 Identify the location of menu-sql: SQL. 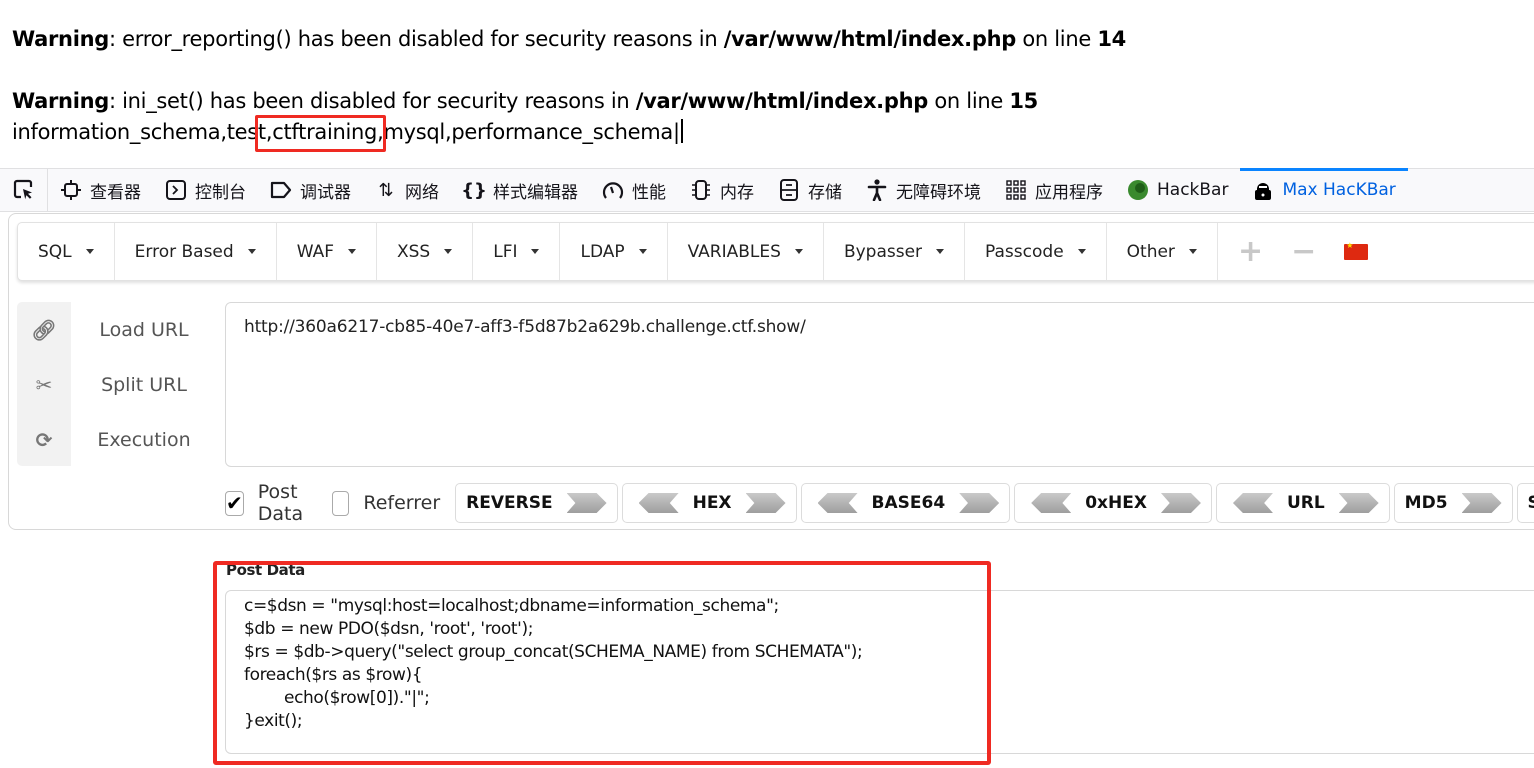
(66, 251).